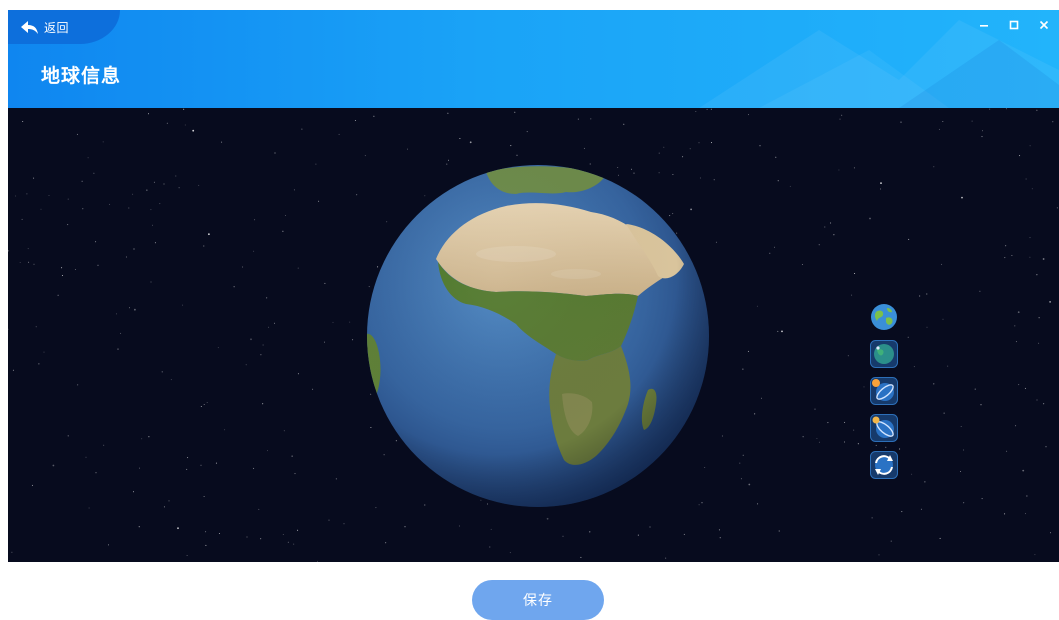  I want to click on back-button: 返回, so click(64, 27).